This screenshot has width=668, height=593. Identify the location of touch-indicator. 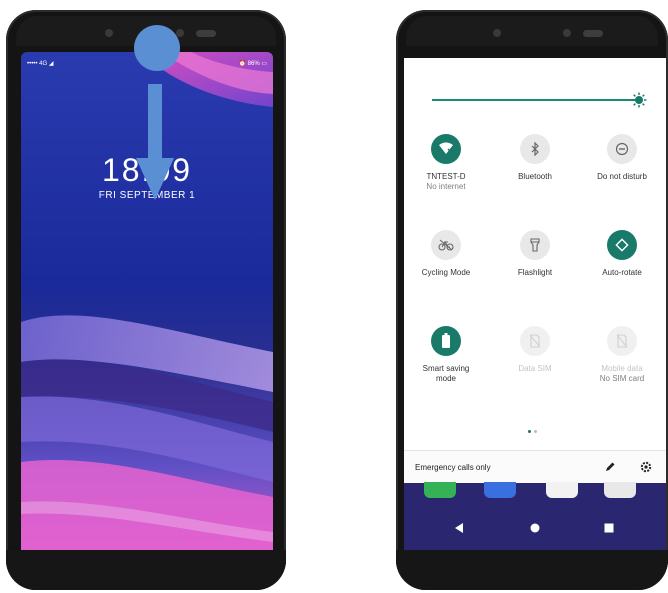
(157, 48).